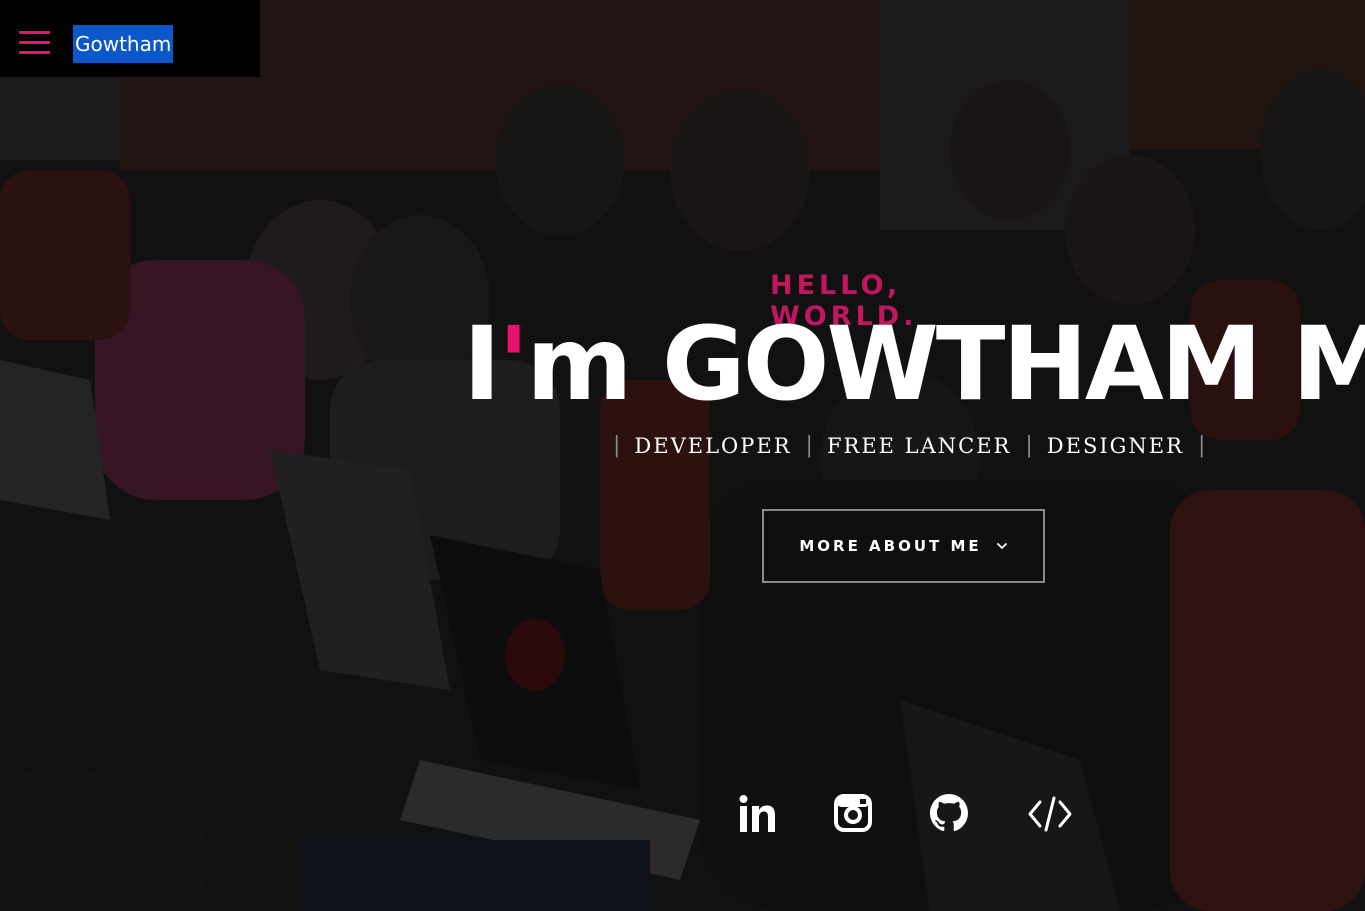  What do you see at coordinates (1001, 546) in the screenshot?
I see `chevron-down-icon` at bounding box center [1001, 546].